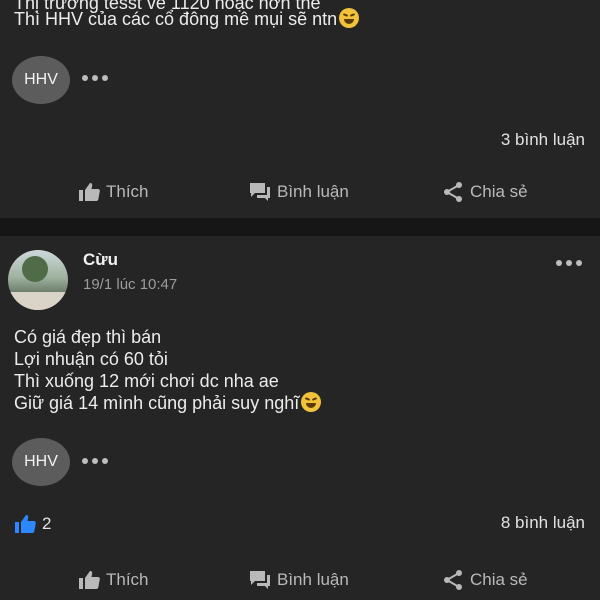 The height and width of the screenshot is (600, 600). I want to click on post-text-line: Thì xuống 12 mới chơi dc nha ae, so click(146, 381).